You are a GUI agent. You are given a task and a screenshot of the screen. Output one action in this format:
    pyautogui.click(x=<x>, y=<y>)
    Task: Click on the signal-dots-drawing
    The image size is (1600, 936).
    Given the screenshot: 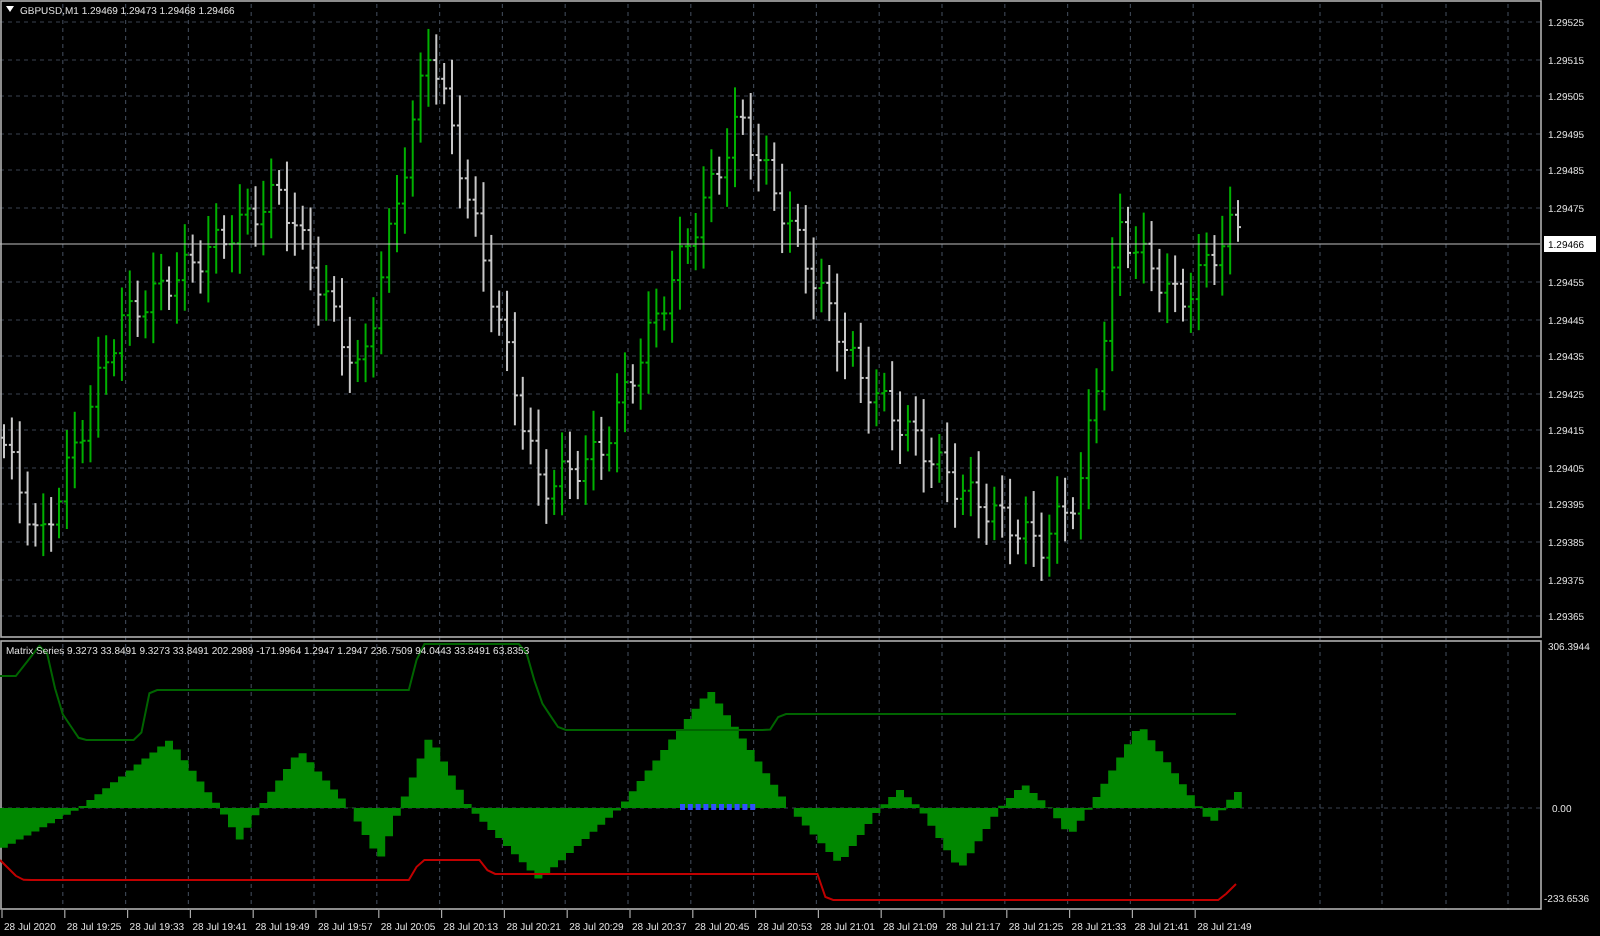 What is the action you would take?
    pyautogui.click(x=718, y=807)
    